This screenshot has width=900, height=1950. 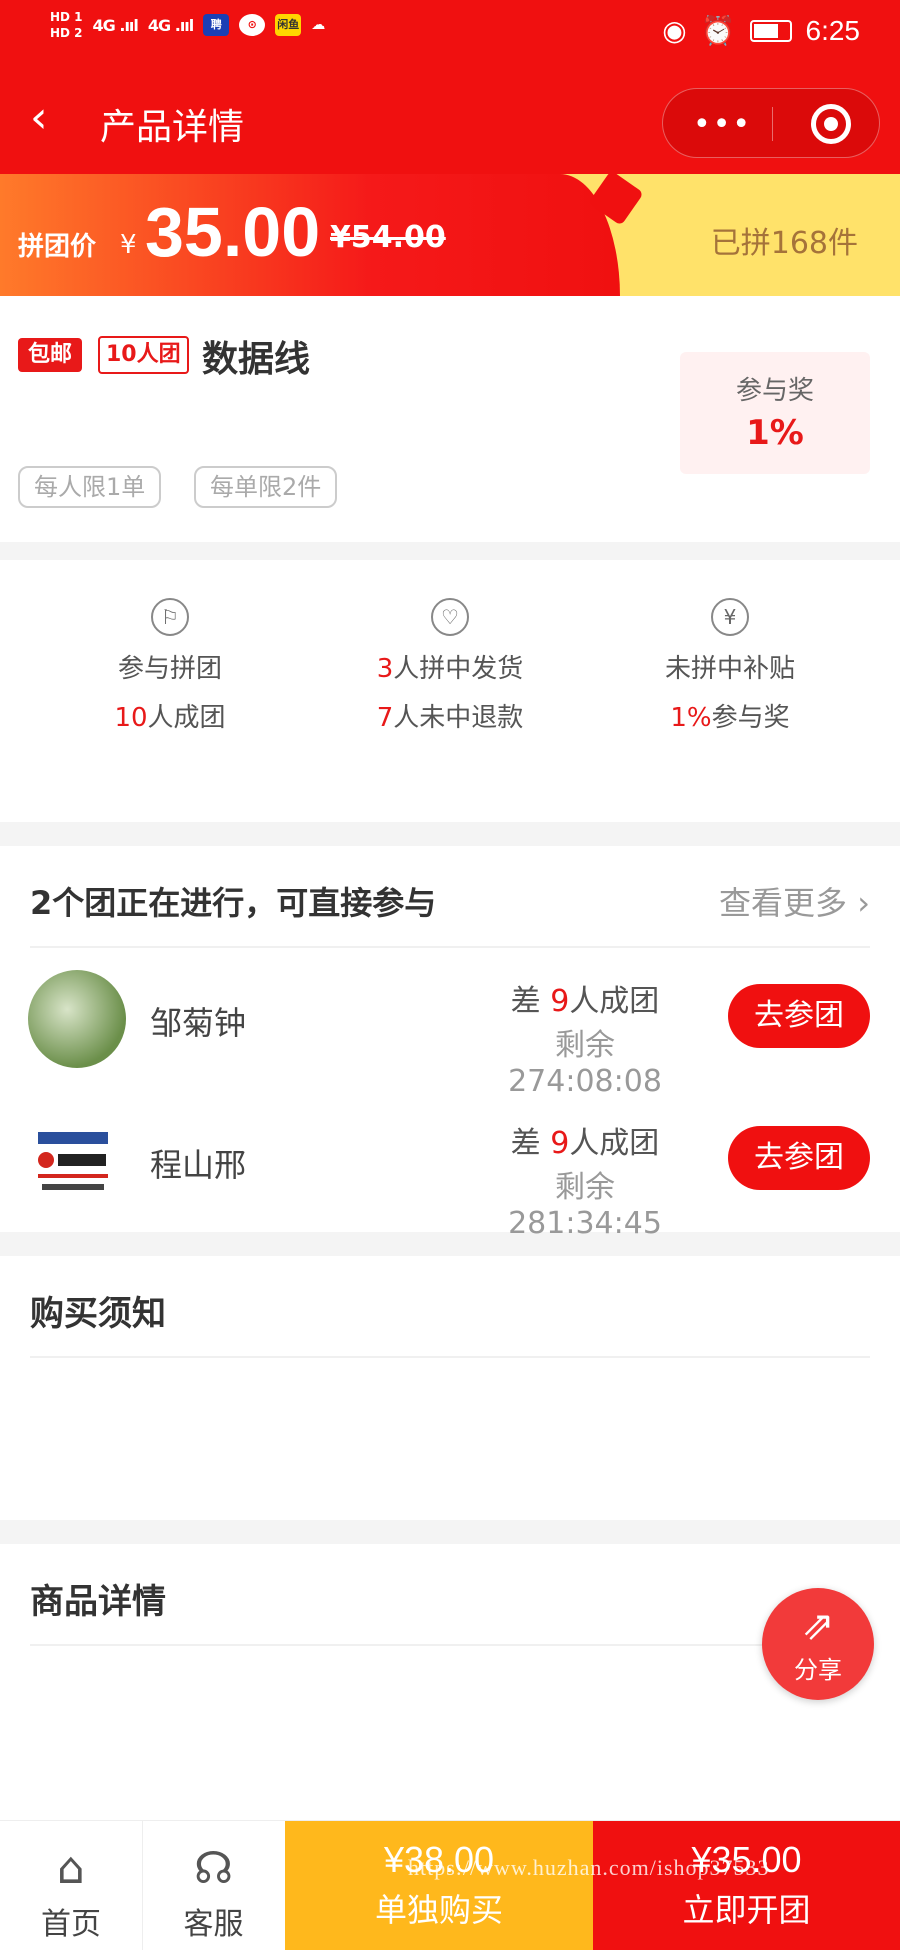 What do you see at coordinates (39, 118) in the screenshot?
I see `back-chevron-icon: ‹` at bounding box center [39, 118].